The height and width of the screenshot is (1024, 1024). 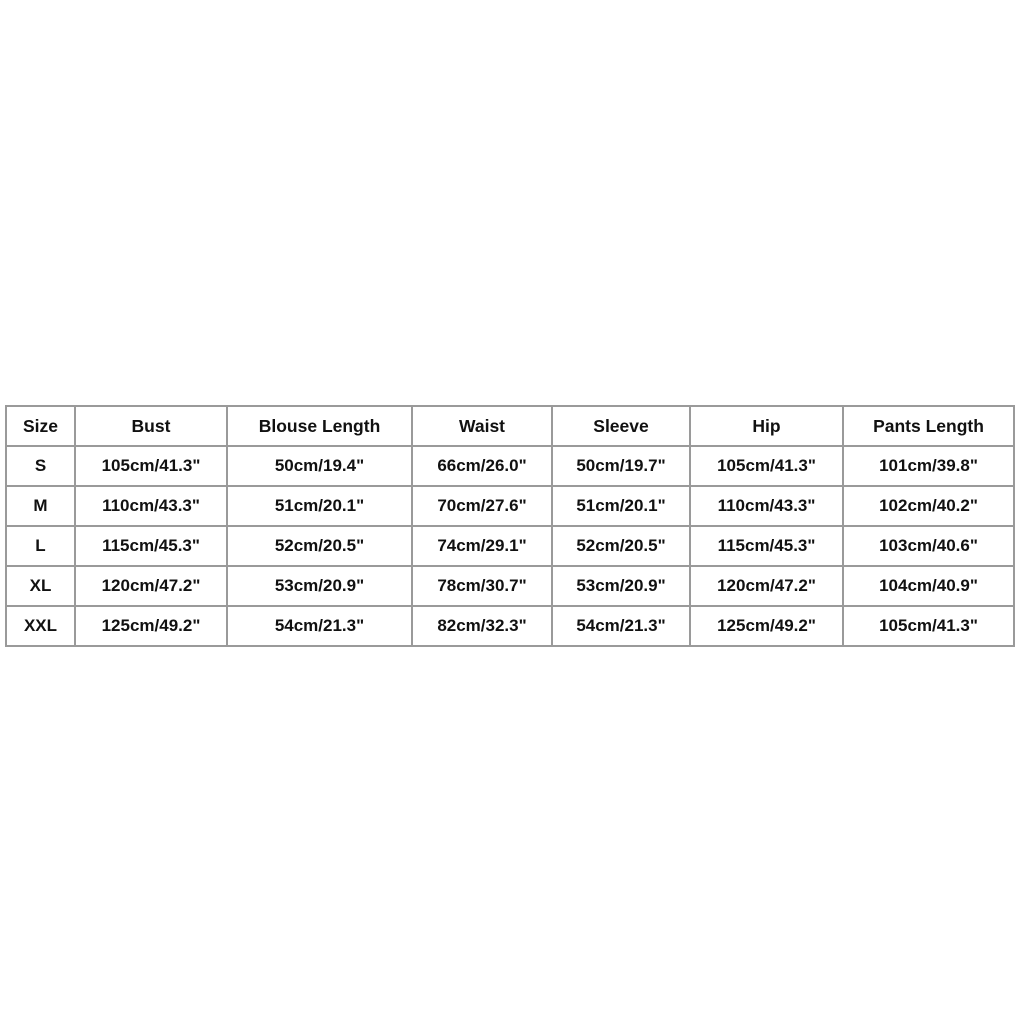 I want to click on cell-blouse-length: 54cm/21.3", so click(x=319, y=626).